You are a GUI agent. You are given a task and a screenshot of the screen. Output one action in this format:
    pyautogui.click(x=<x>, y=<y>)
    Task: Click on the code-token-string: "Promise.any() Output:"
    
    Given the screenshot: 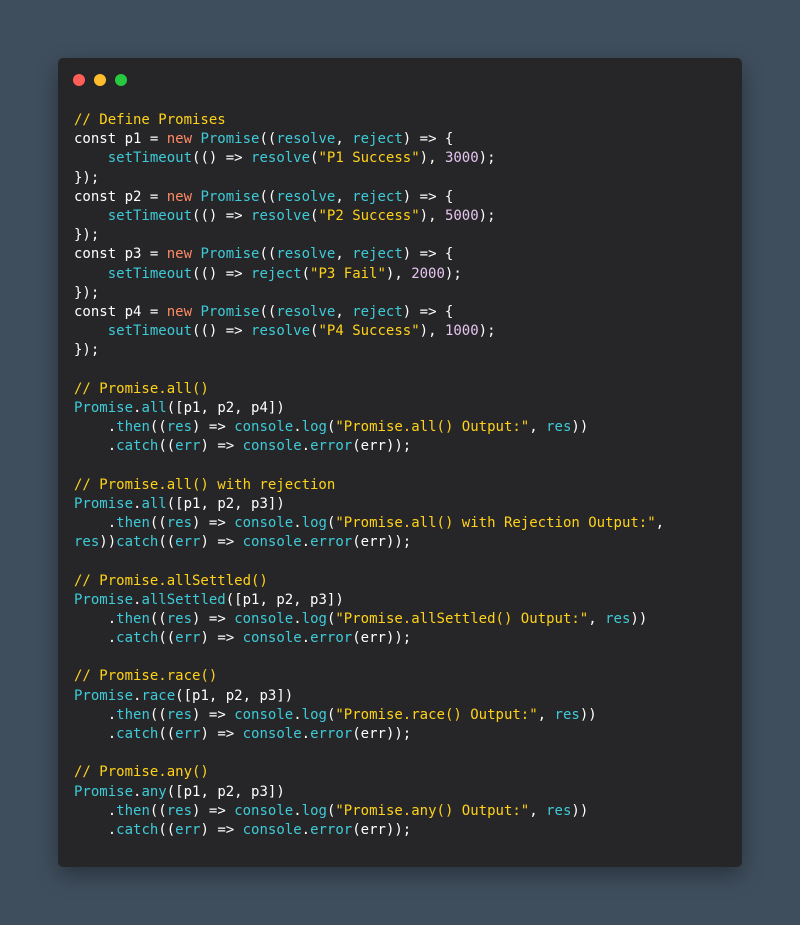 What is the action you would take?
    pyautogui.click(x=432, y=810)
    